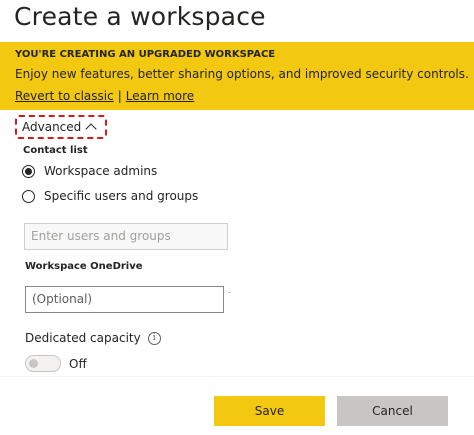 This screenshot has height=435, width=474. What do you see at coordinates (154, 338) in the screenshot?
I see `info-icon: i` at bounding box center [154, 338].